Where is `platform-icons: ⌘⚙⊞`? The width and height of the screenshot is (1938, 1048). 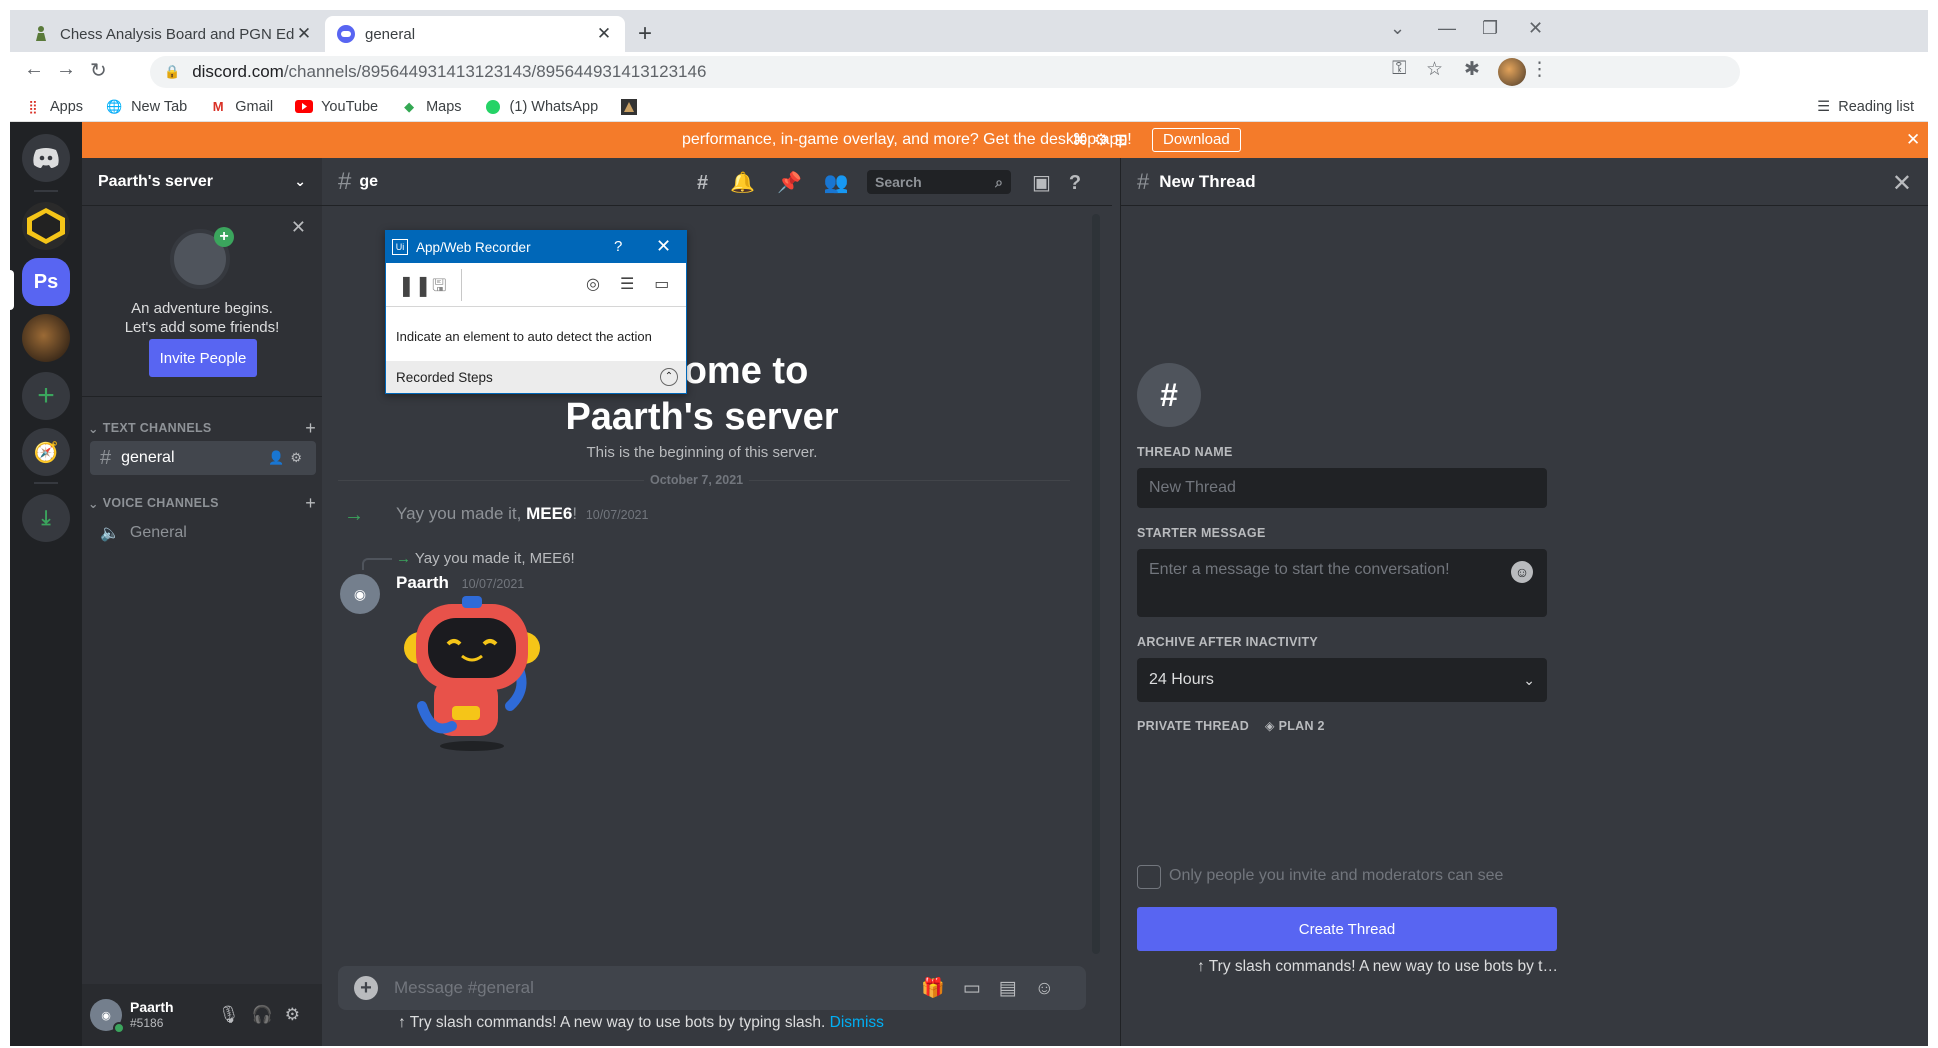 platform-icons: ⌘⚙⊞ is located at coordinates (1103, 140).